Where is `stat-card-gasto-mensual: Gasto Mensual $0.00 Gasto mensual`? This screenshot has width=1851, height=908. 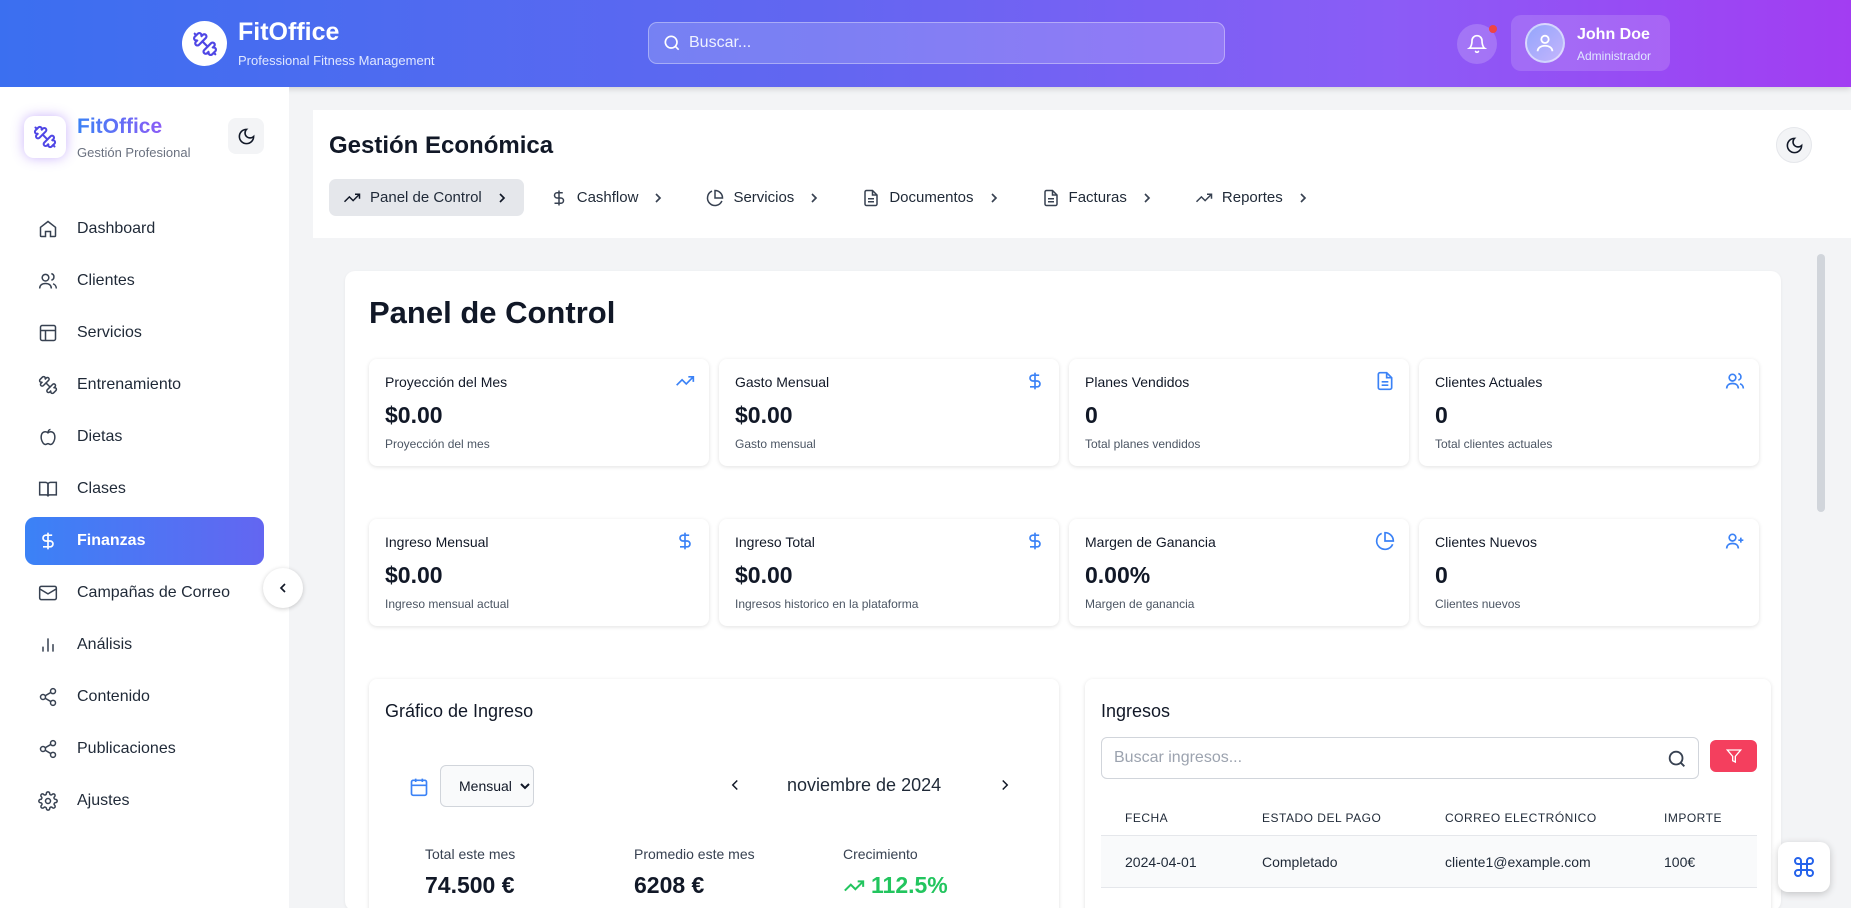 stat-card-gasto-mensual: Gasto Mensual $0.00 Gasto mensual is located at coordinates (889, 412).